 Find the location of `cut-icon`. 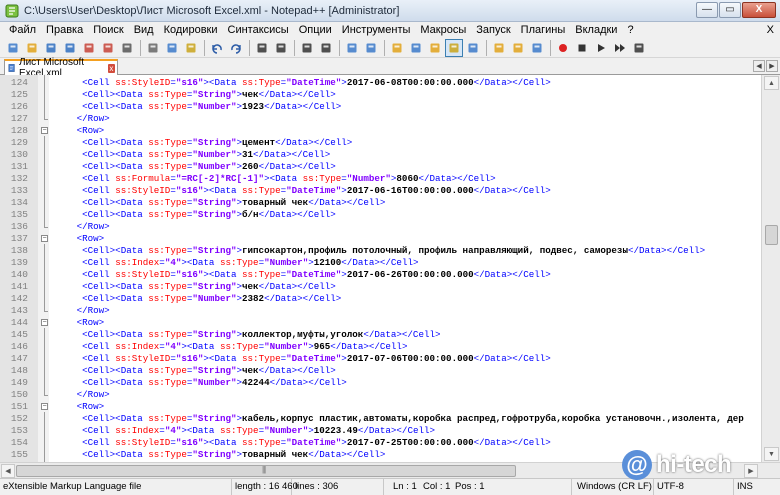

cut-icon is located at coordinates (153, 48).